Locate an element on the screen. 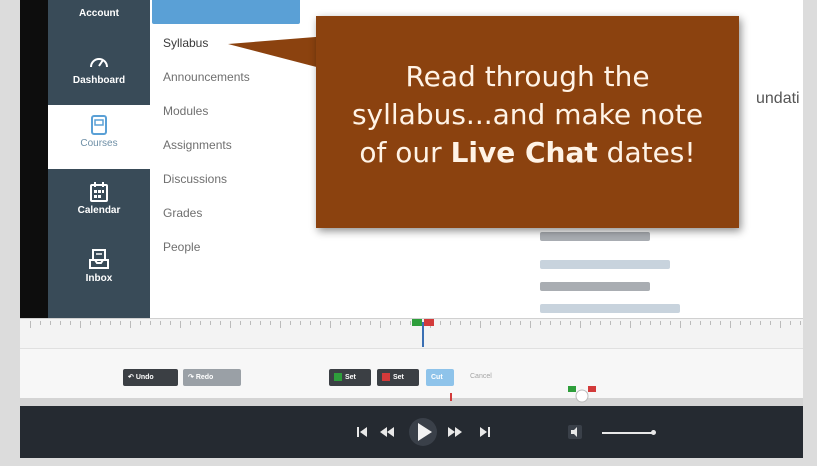 The height and width of the screenshot is (466, 817). redo-button: ↷ Redo is located at coordinates (212, 377).